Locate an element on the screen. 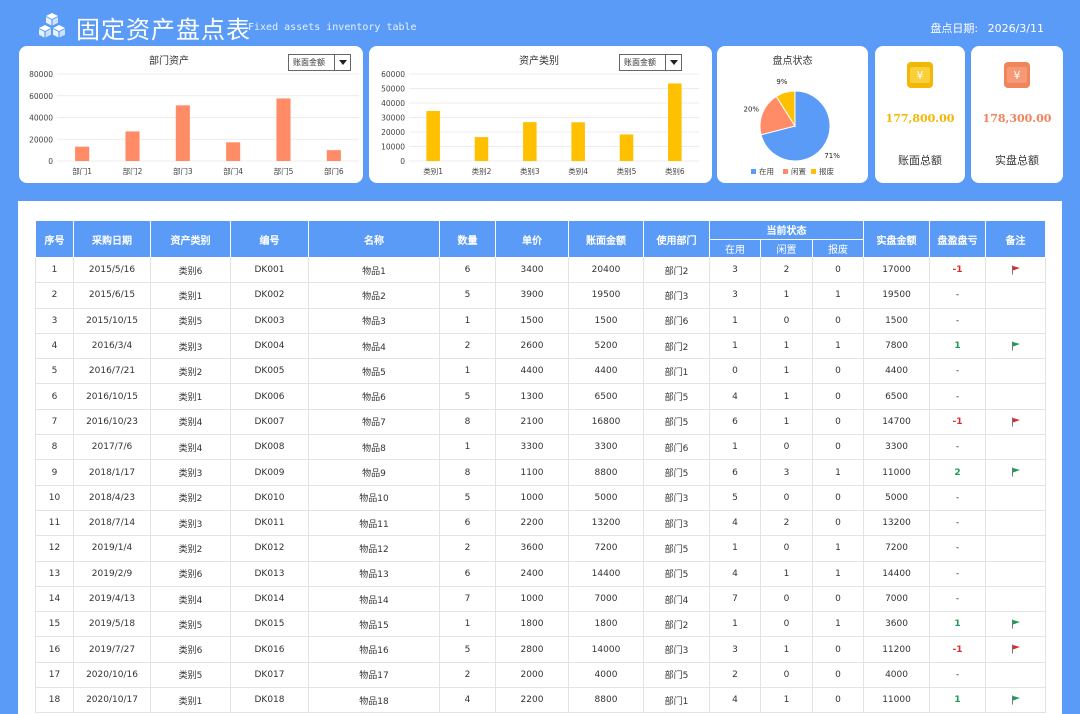  cell-no: 5 is located at coordinates (54, 371).